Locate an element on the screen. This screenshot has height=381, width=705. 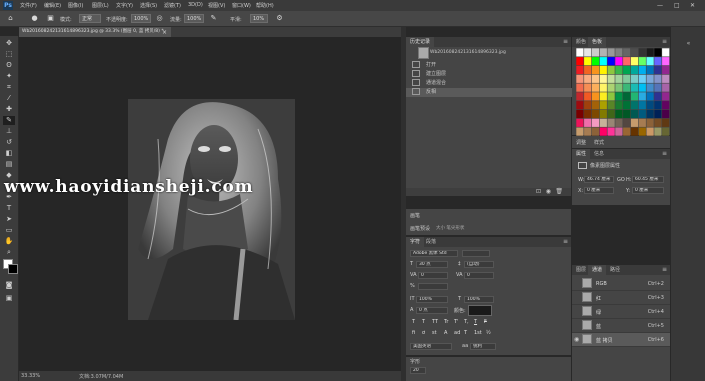
channel-row: 蓝 Ctrl+5 is located at coordinates (621, 326).